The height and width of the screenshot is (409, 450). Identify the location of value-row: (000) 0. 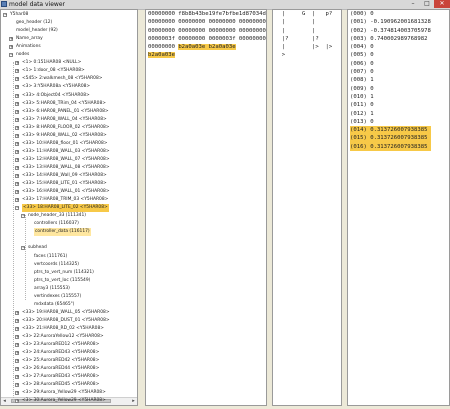
(390, 14).